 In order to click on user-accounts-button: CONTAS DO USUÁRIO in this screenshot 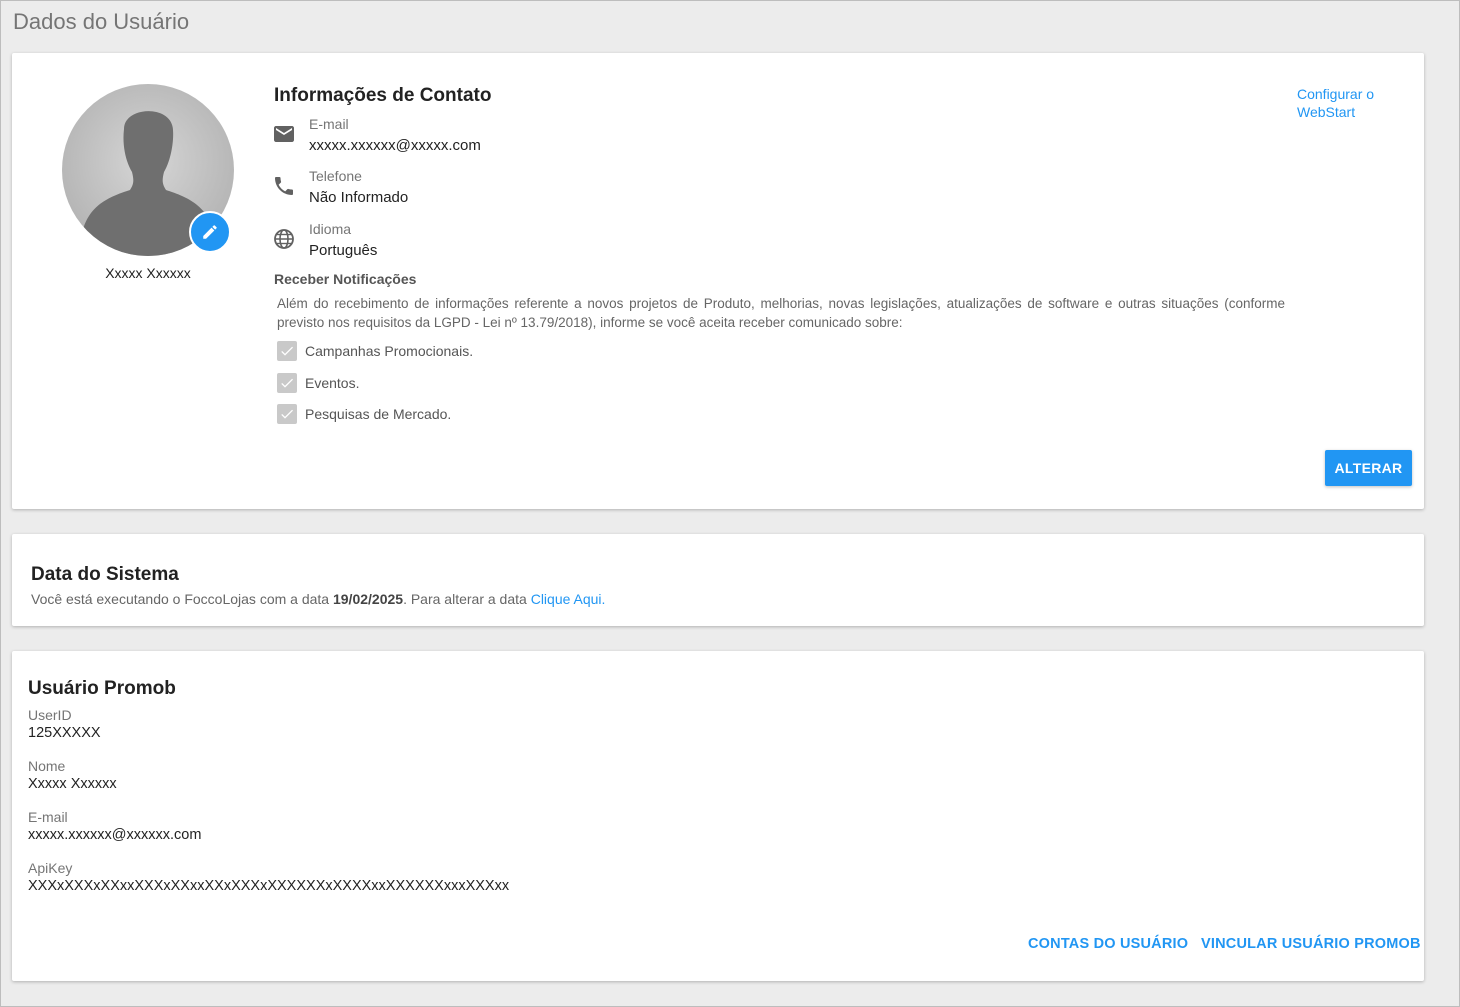, I will do `click(1108, 944)`.